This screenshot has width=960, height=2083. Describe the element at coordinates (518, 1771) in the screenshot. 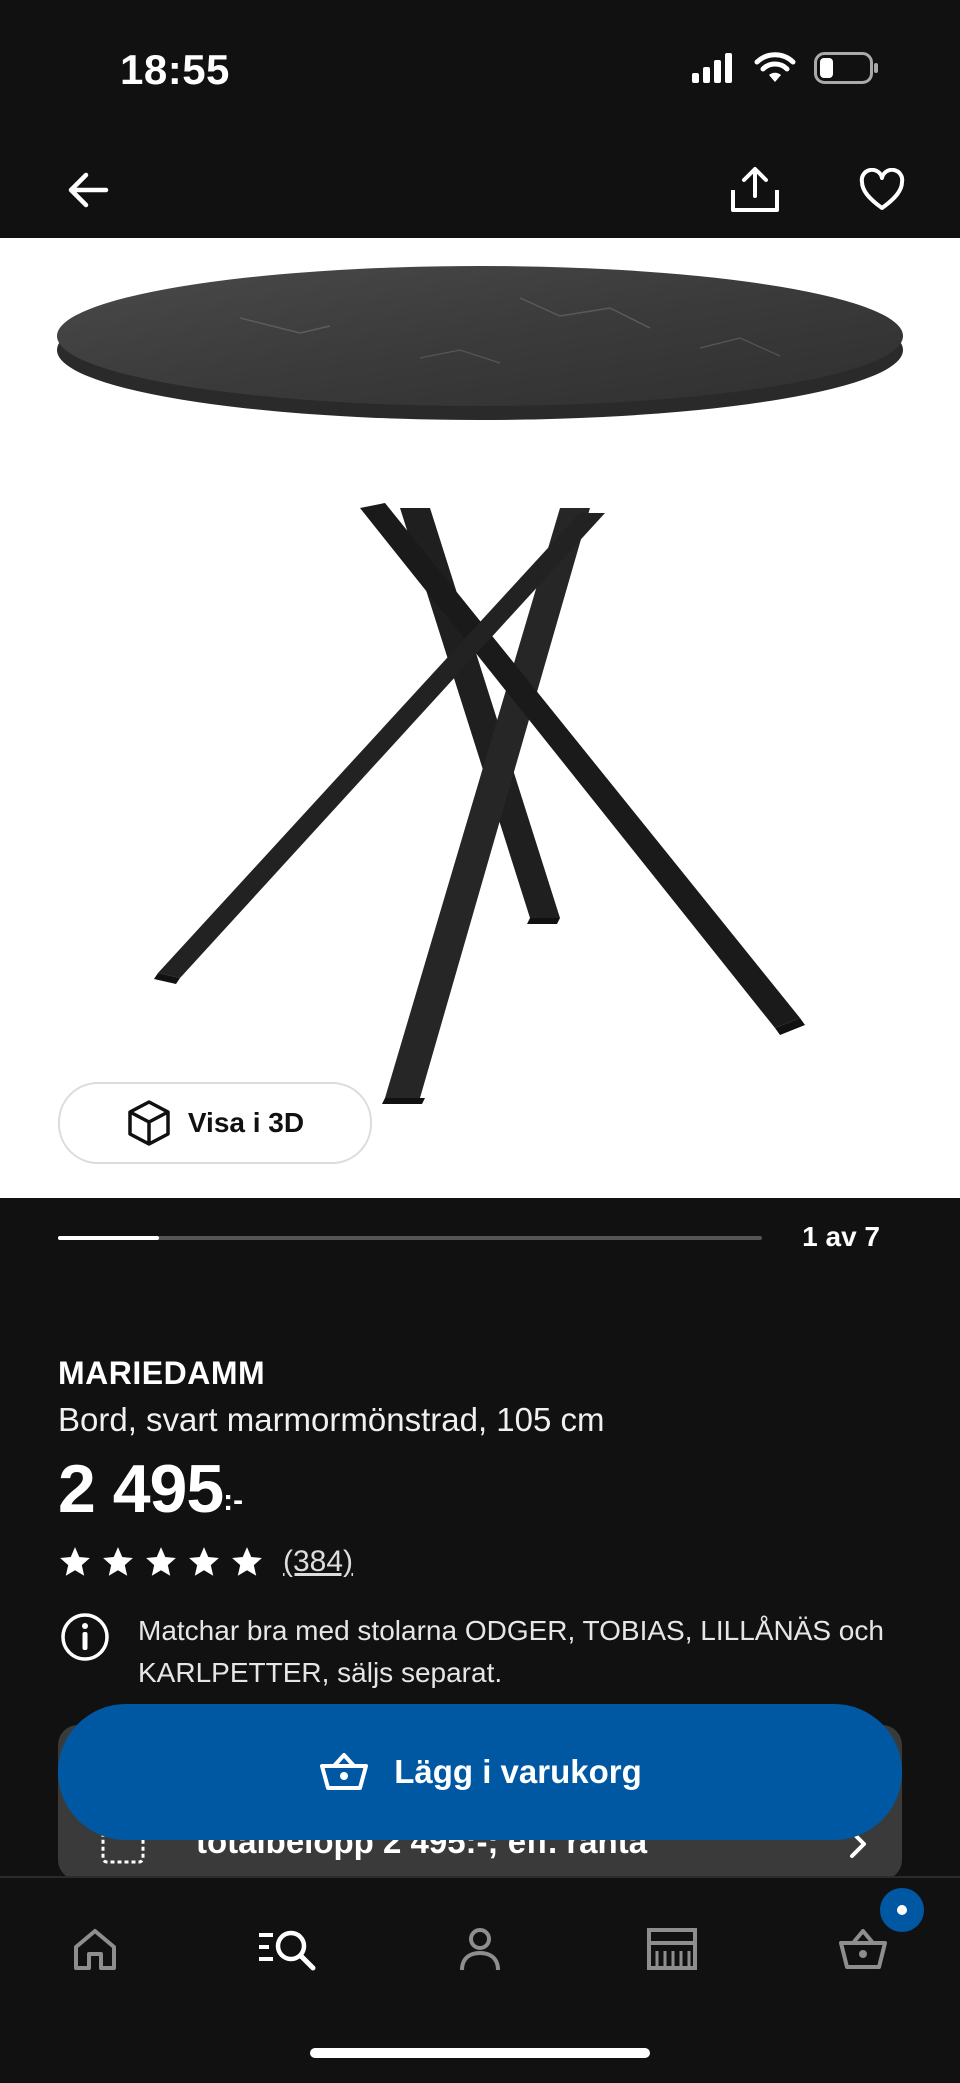

I see `add-to-cart-label: Lägg i varukorg` at that location.